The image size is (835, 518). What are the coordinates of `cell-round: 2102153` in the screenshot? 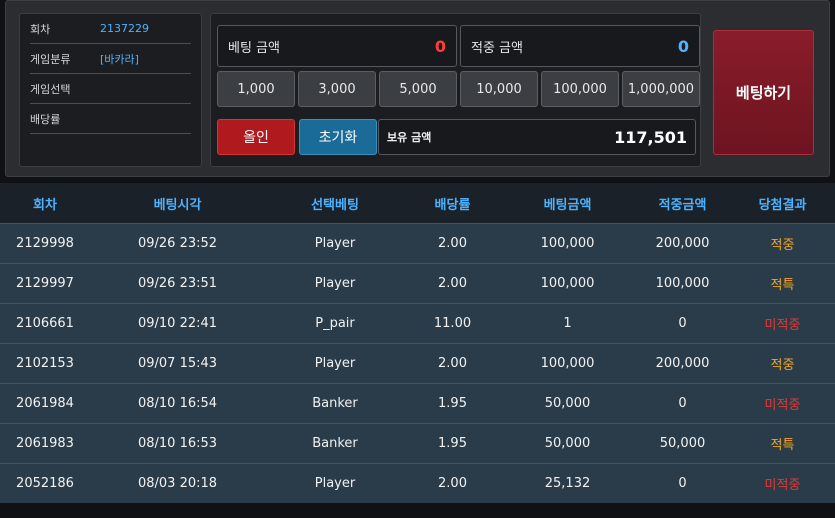 It's located at (45, 363).